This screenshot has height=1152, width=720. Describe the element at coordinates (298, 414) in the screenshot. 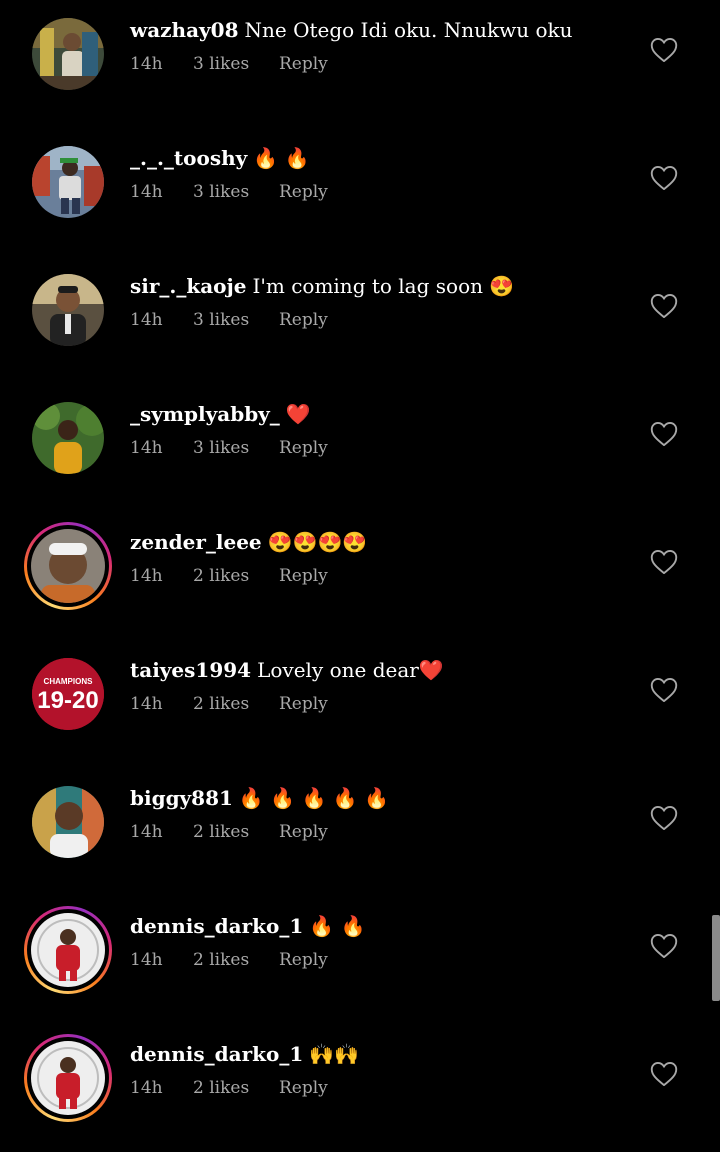

I see `comment-body: ❤️` at that location.